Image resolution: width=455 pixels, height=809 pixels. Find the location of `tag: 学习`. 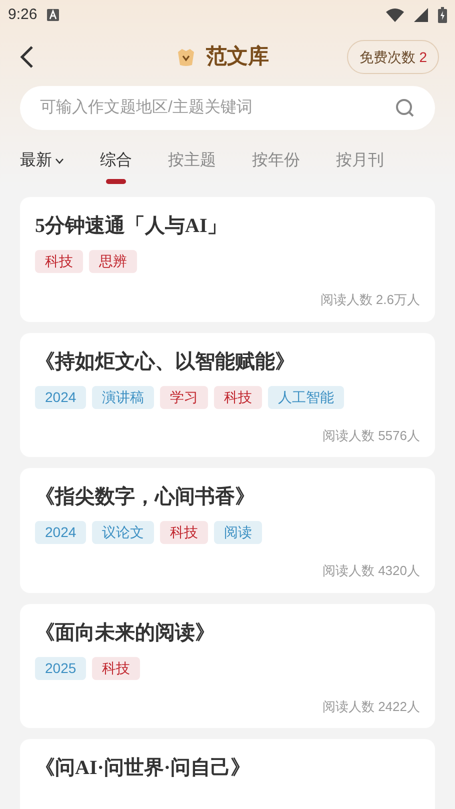

tag: 学习 is located at coordinates (184, 397).